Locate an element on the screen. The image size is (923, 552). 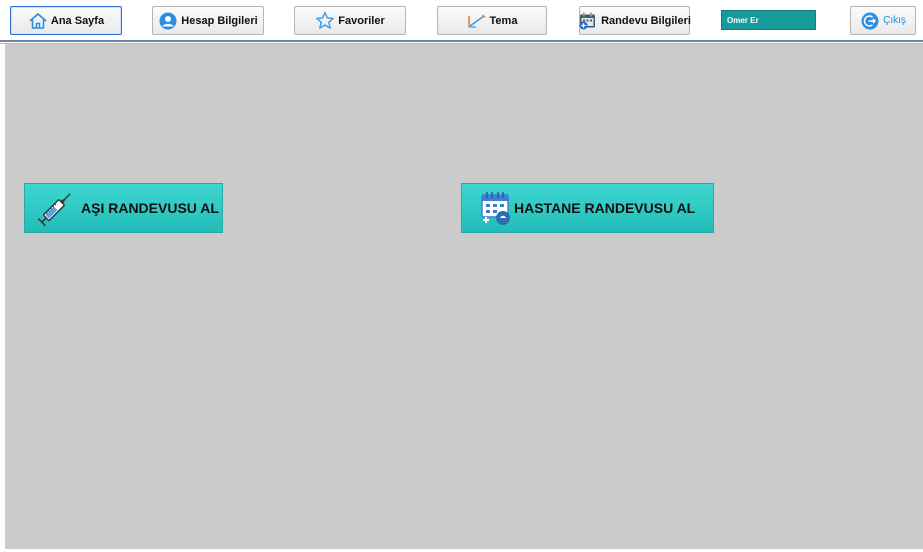
logout-icon is located at coordinates (870, 21).